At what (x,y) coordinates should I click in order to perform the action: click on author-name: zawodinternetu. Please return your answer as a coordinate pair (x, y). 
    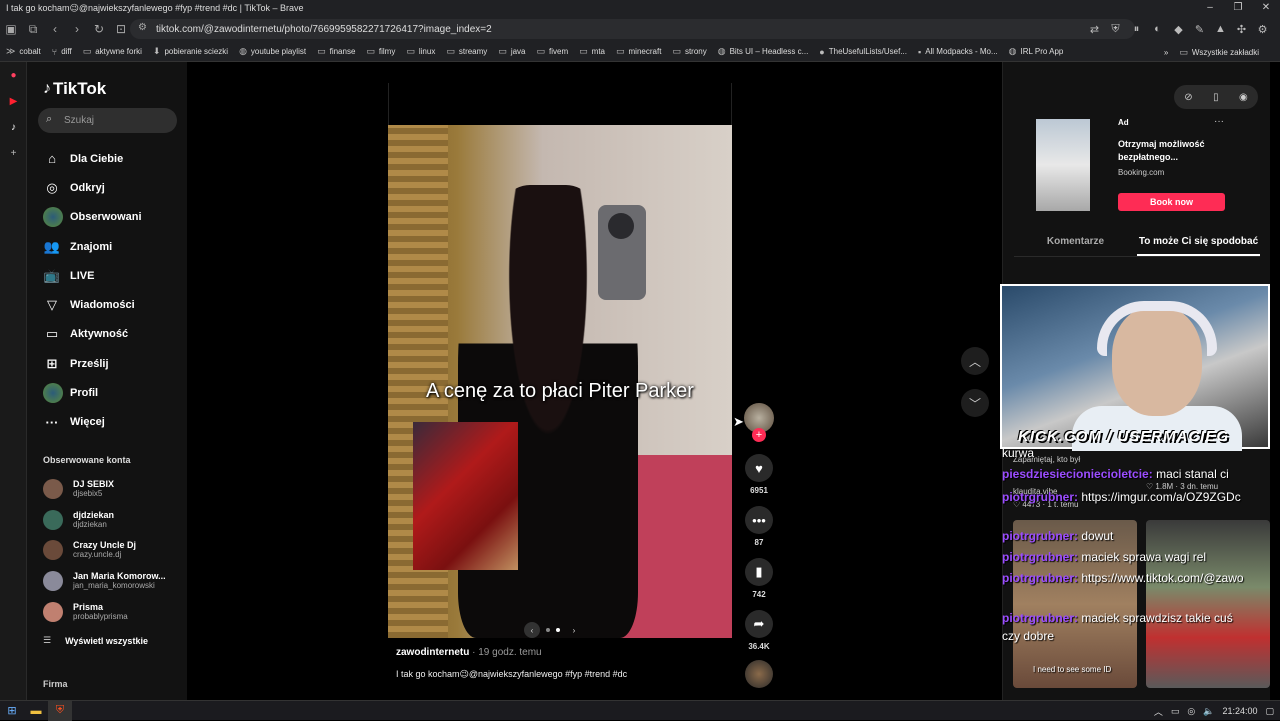
    Looking at the image, I should click on (432, 652).